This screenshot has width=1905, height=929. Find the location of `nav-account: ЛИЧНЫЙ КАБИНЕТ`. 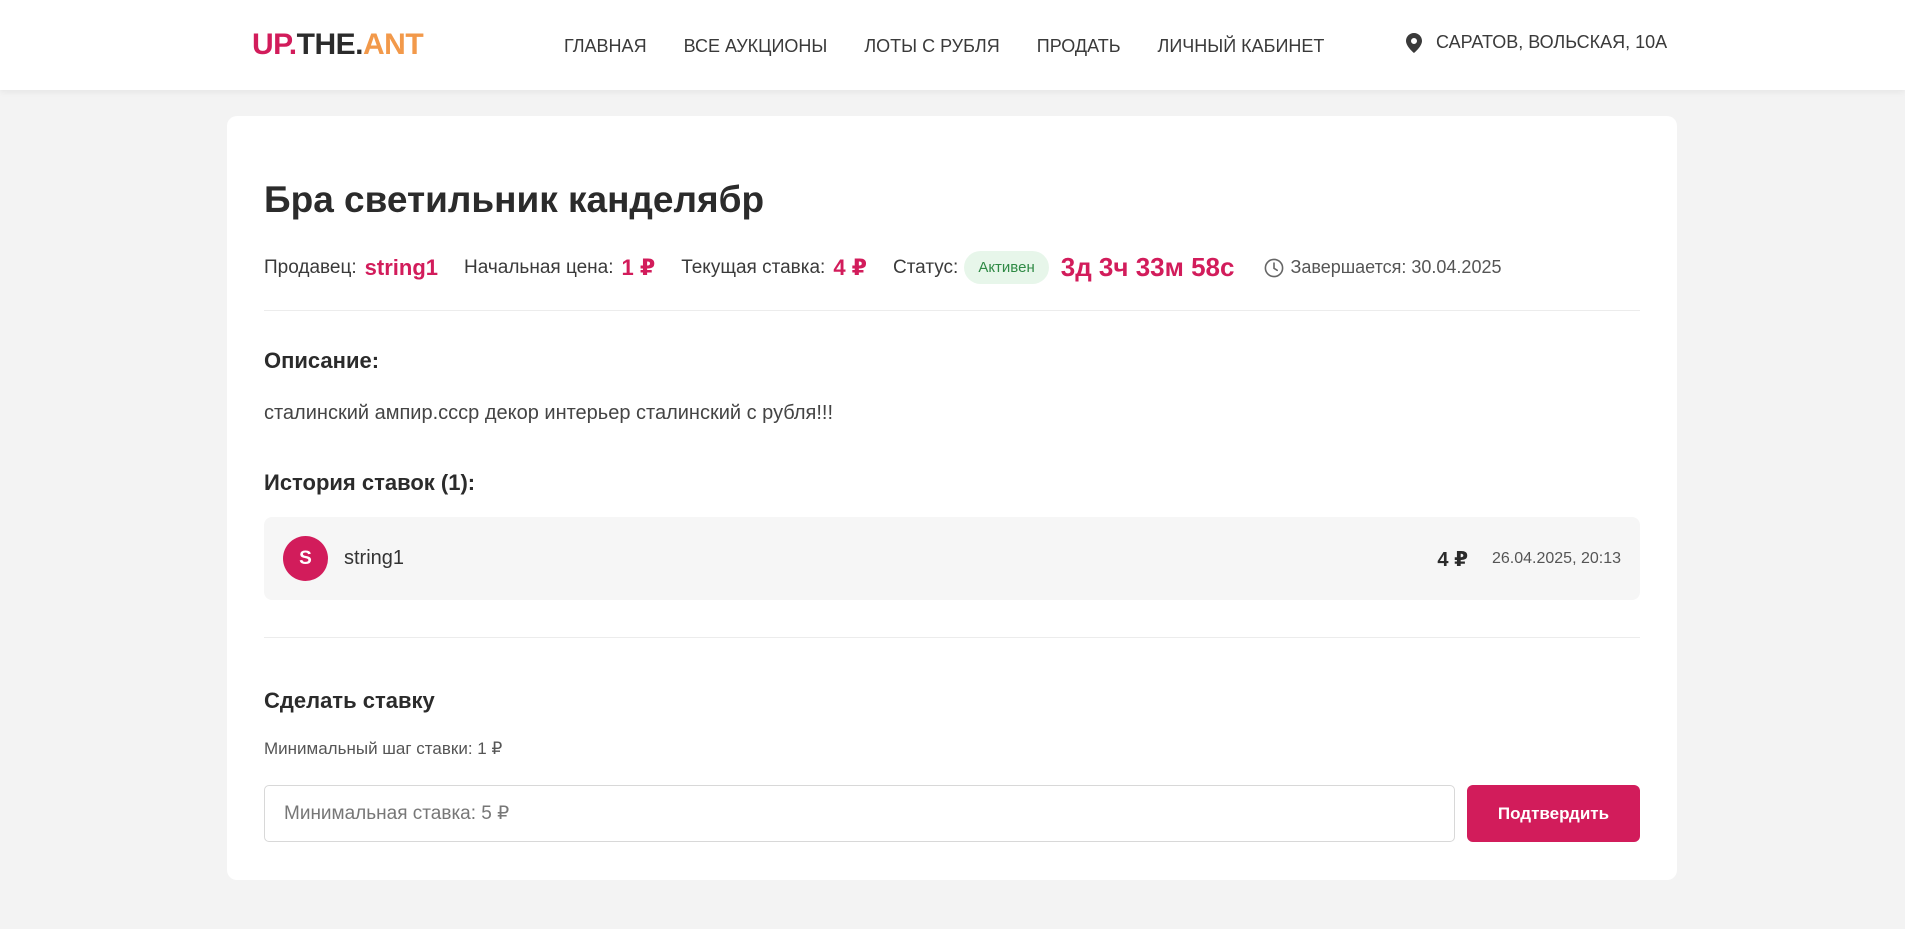

nav-account: ЛИЧНЫЙ КАБИНЕТ is located at coordinates (1241, 46).